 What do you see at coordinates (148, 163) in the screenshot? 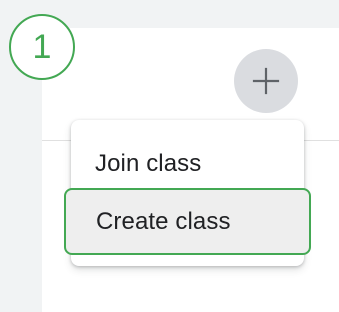
I see `join-class-label: Join class` at bounding box center [148, 163].